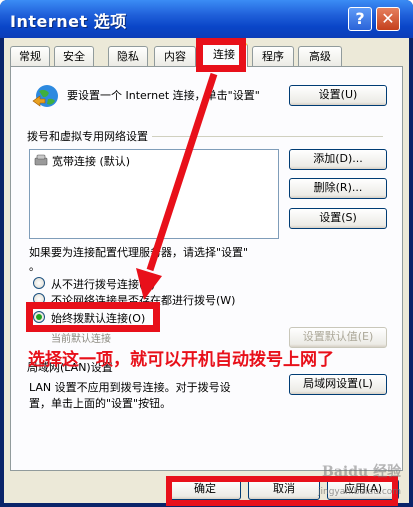  What do you see at coordinates (360, 492) in the screenshot?
I see `watermark-url: jingyan.baidu.com` at bounding box center [360, 492].